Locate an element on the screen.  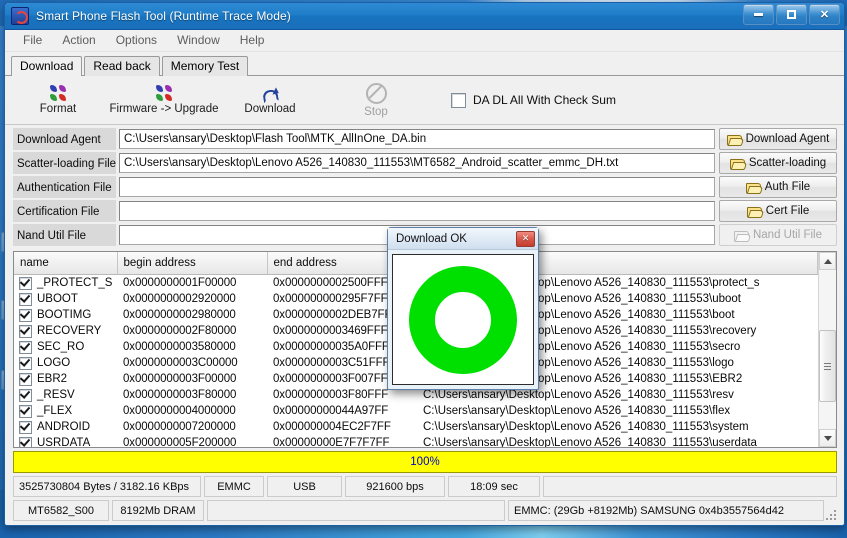
vertical-scrollbar is located at coordinates (827, 349).